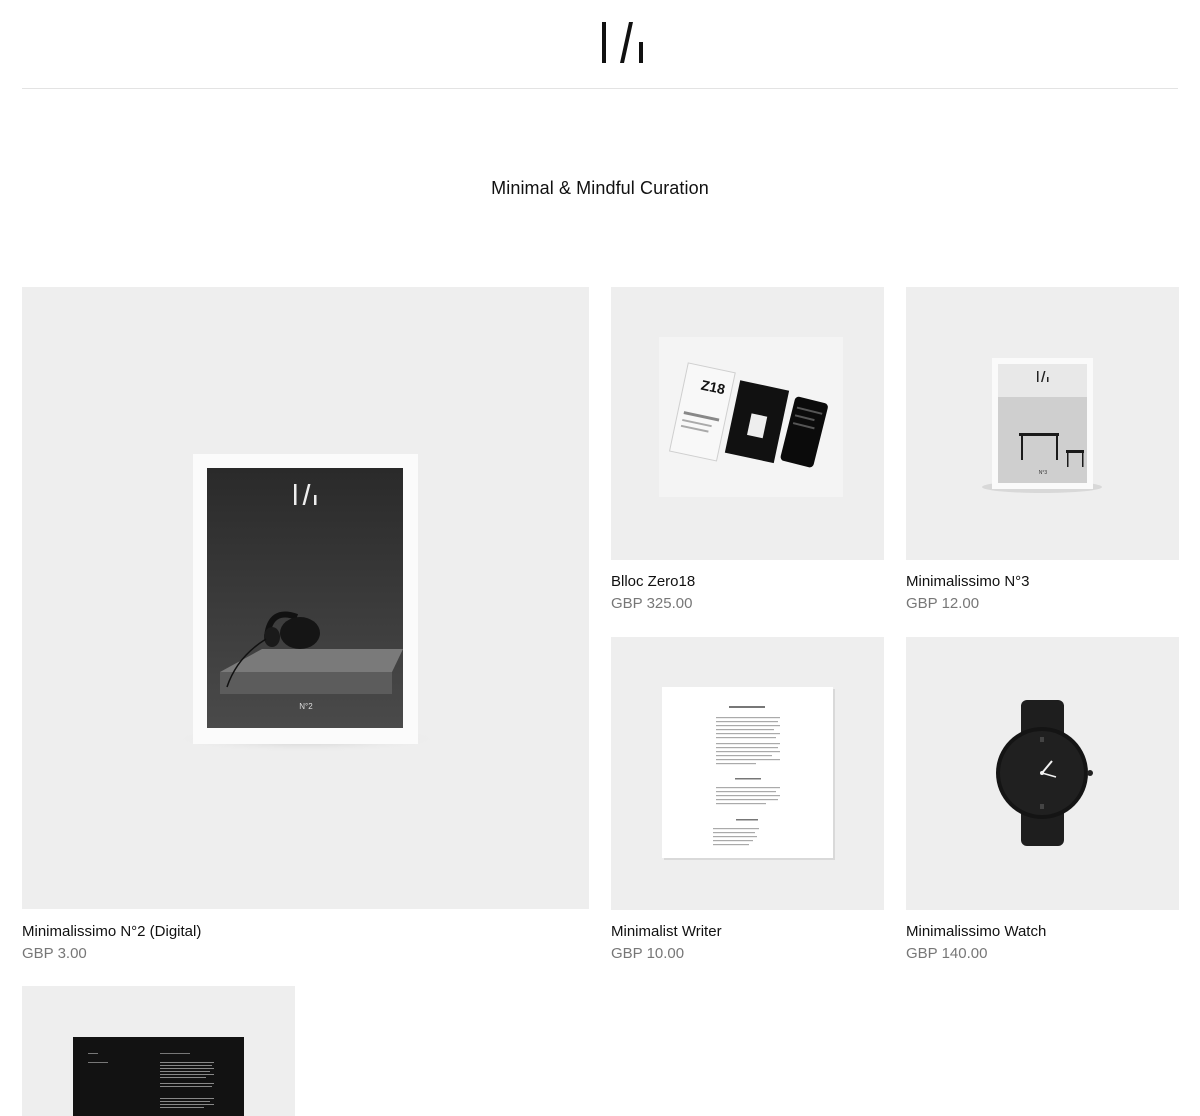 The height and width of the screenshot is (1116, 1200). What do you see at coordinates (600, 188) in the screenshot?
I see `page-tagline: Minimal & Mindful Curation` at bounding box center [600, 188].